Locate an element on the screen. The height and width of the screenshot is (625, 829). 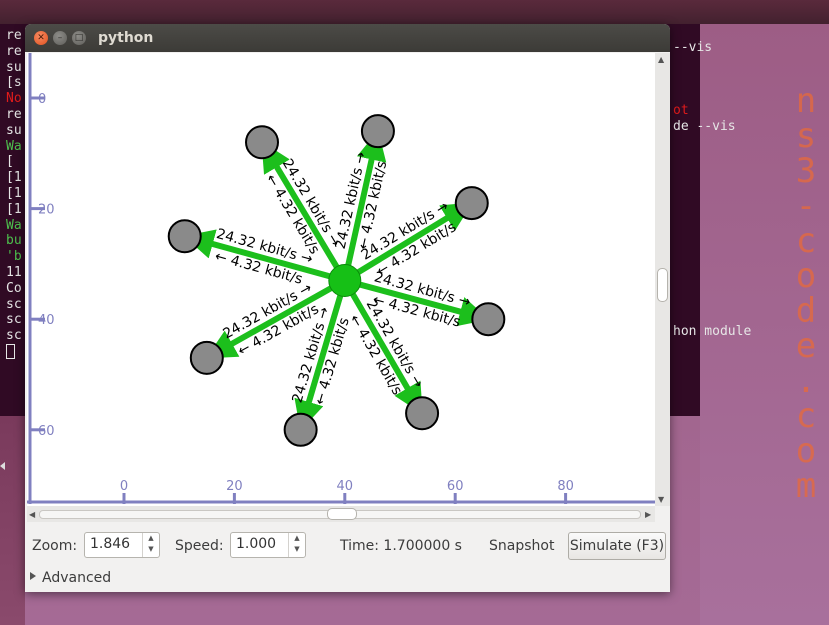
simulate-button: Simulate (F3) is located at coordinates (617, 546).